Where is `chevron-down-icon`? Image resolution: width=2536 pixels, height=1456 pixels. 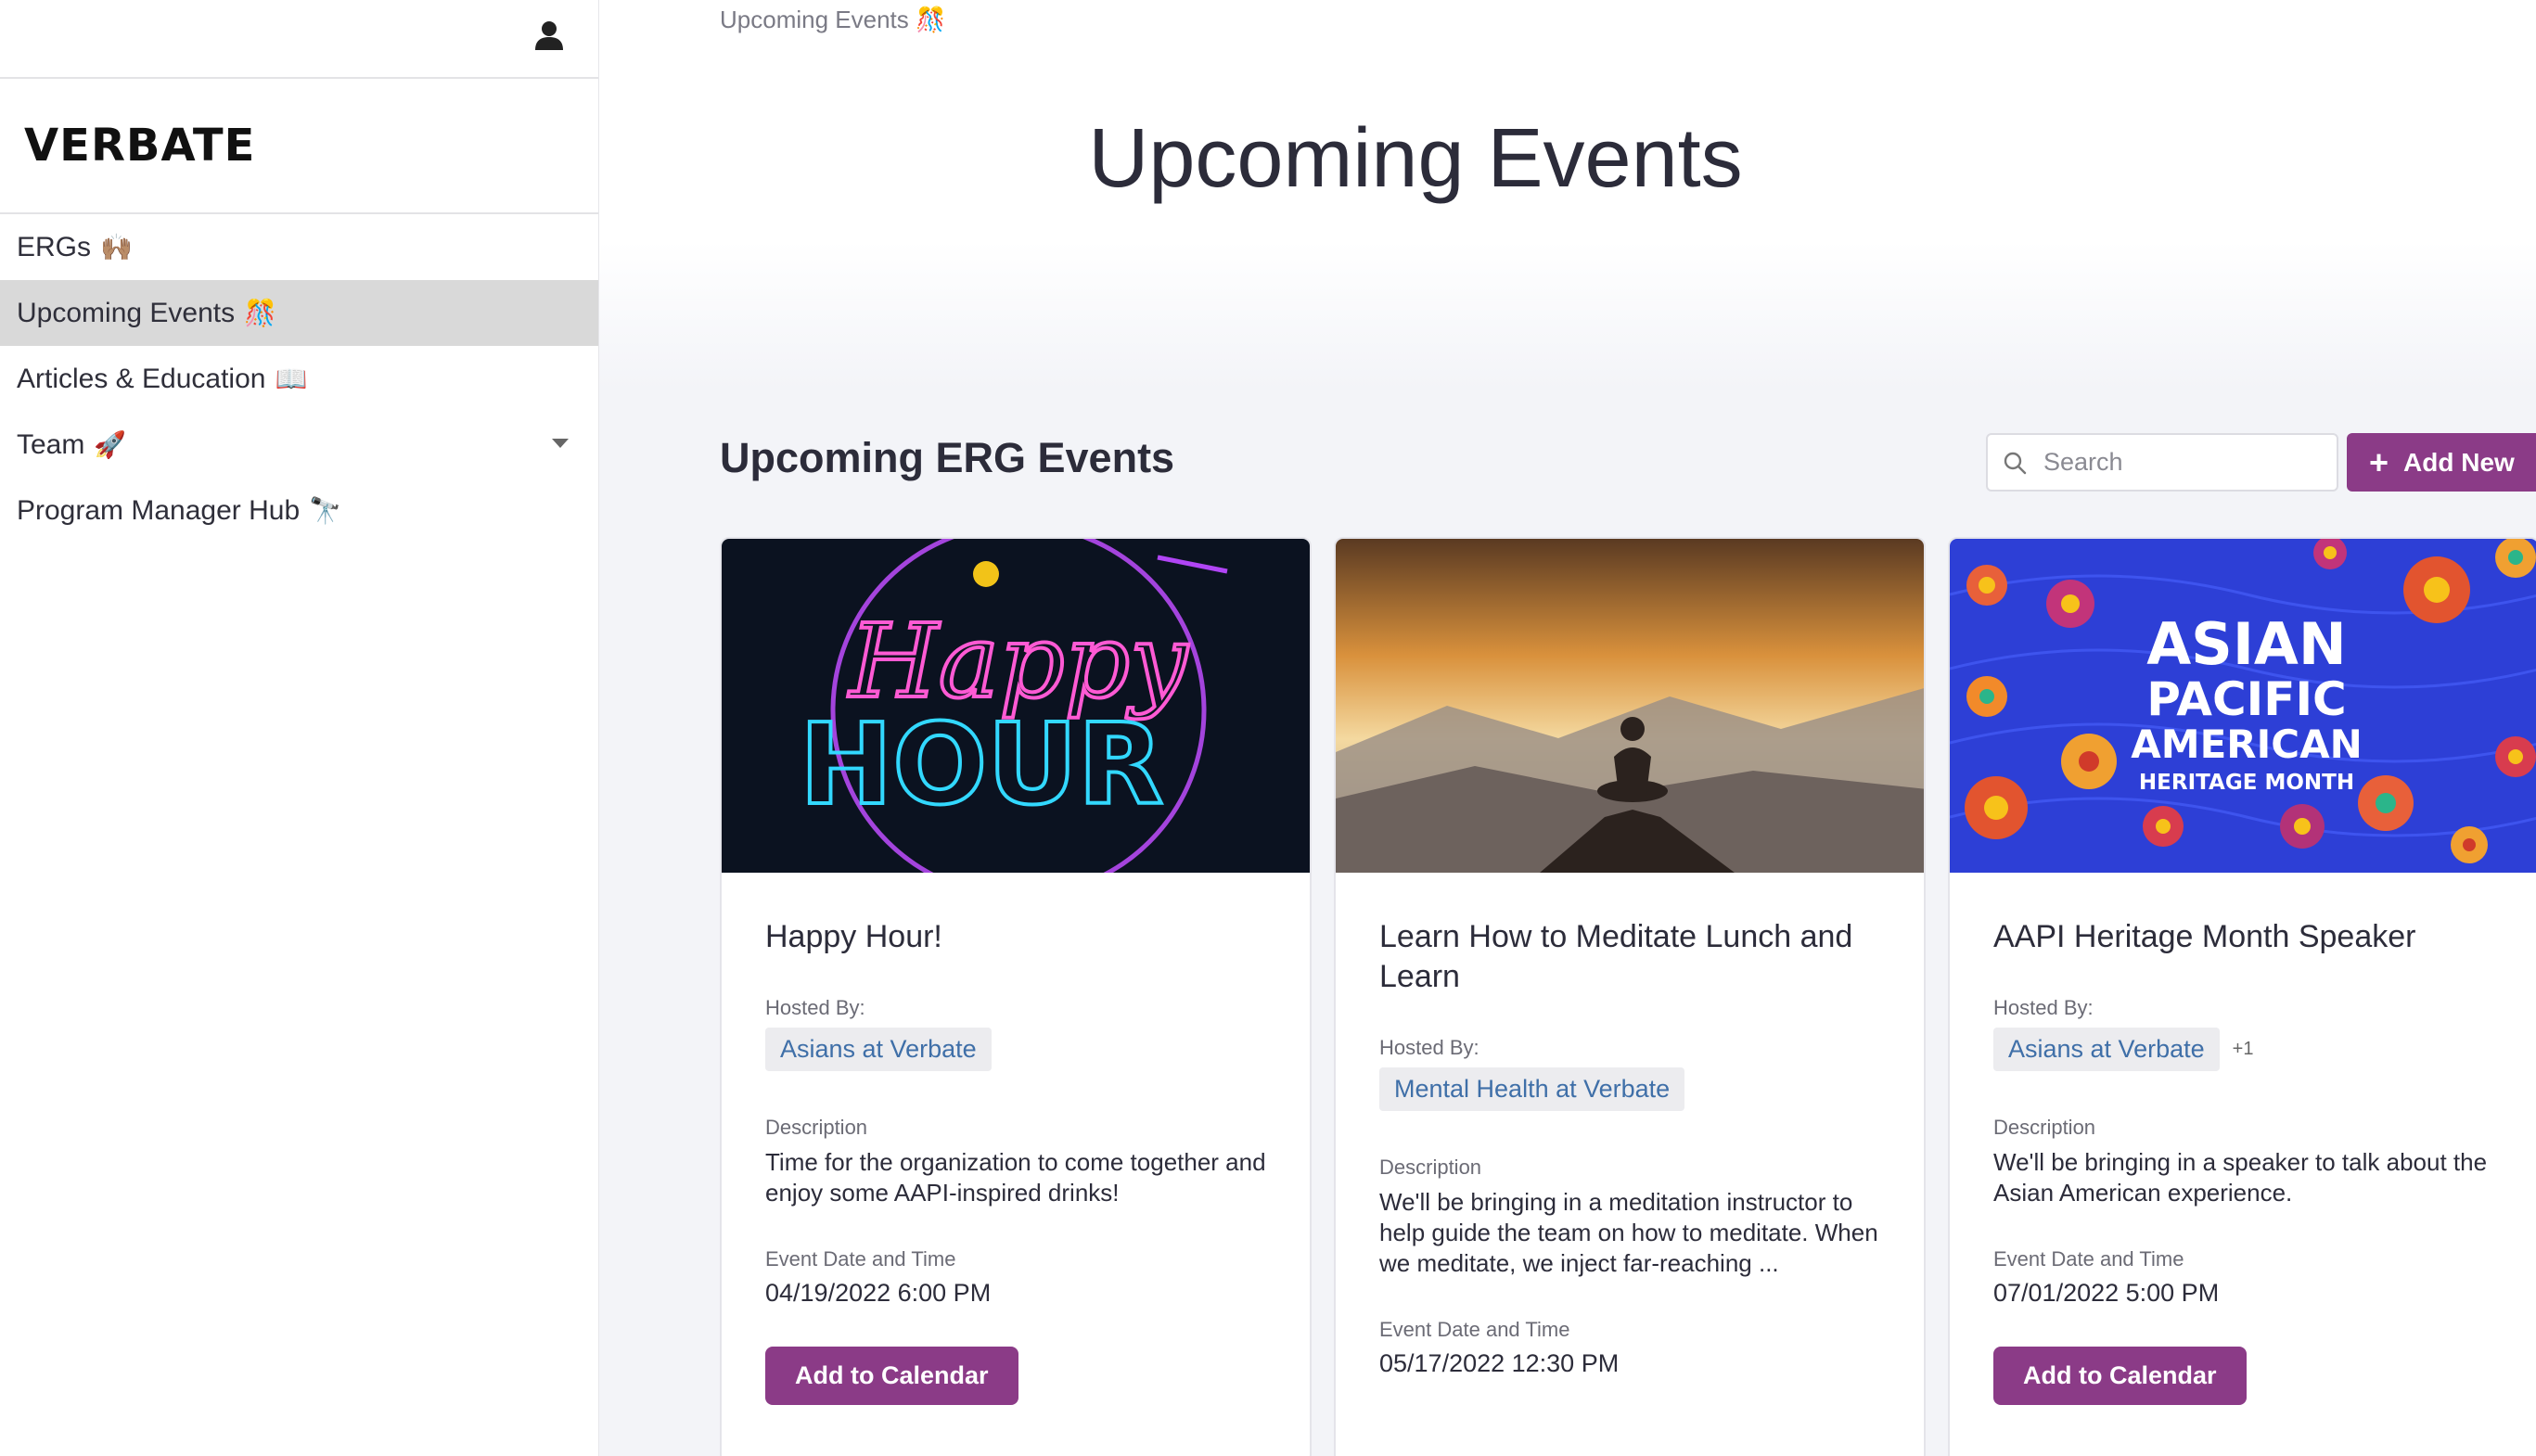 chevron-down-icon is located at coordinates (560, 443).